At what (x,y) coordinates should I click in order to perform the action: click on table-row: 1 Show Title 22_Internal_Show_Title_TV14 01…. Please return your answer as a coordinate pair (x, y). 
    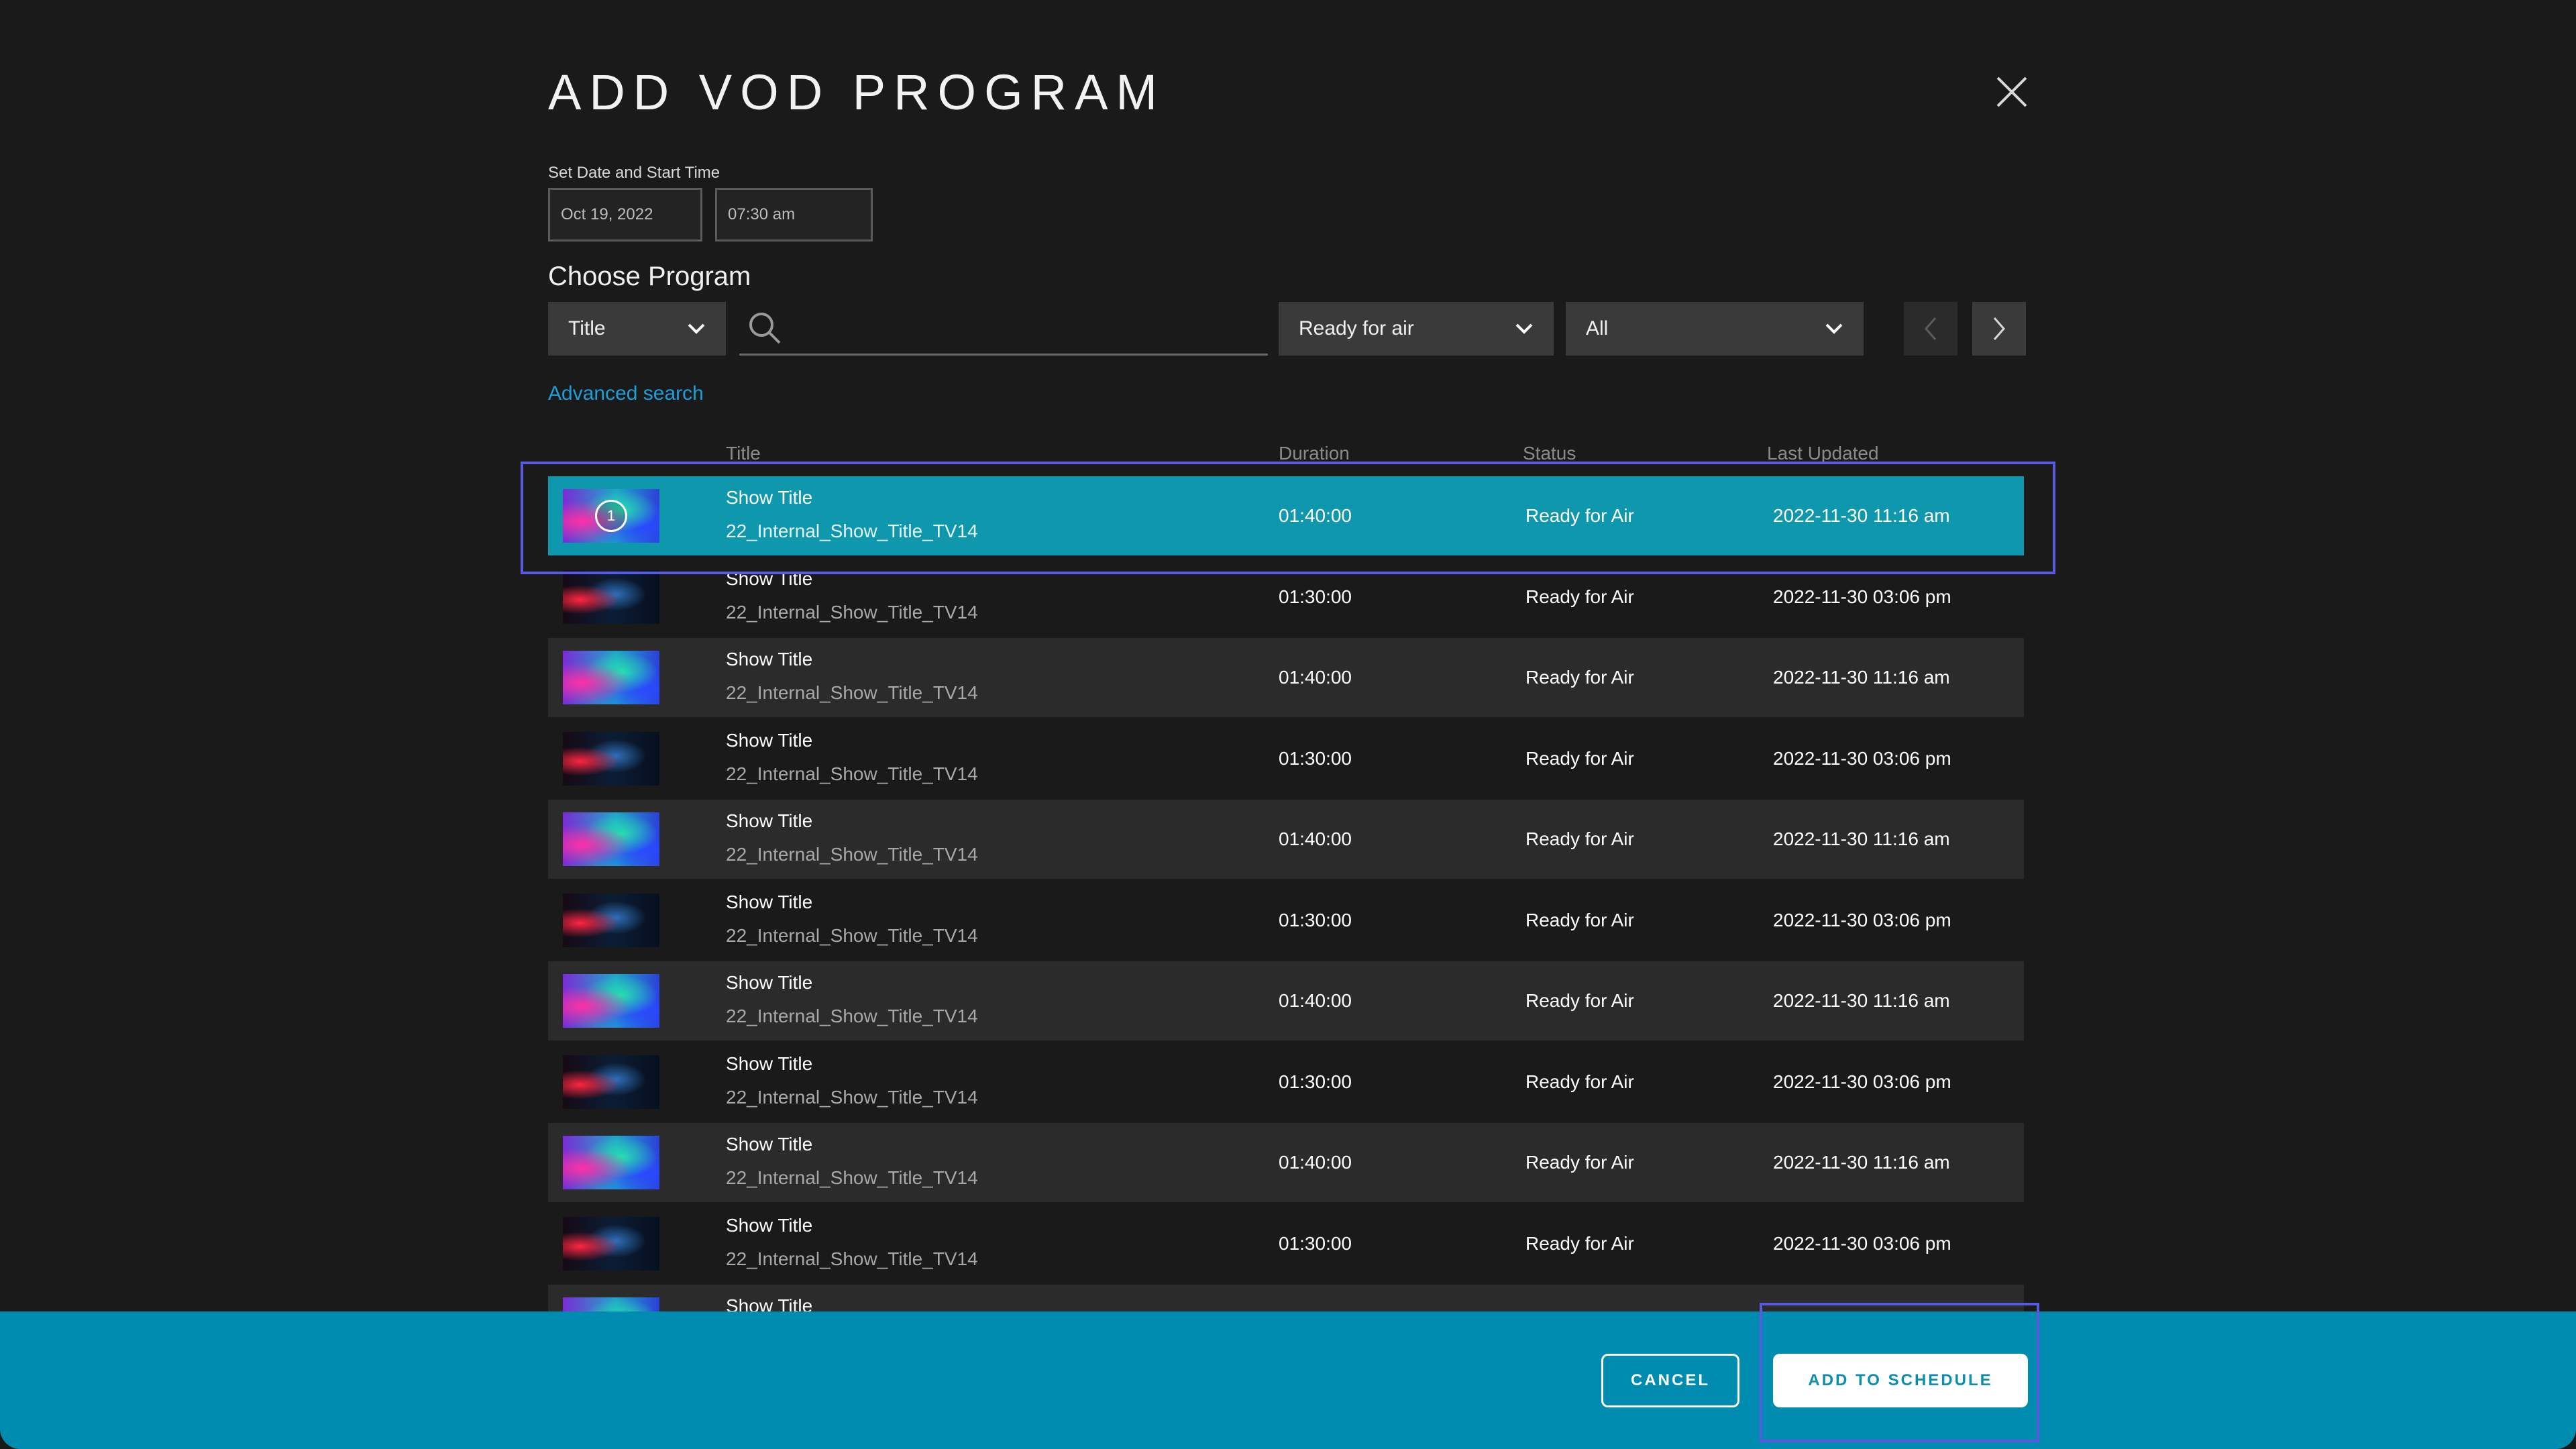
    Looking at the image, I should click on (1286, 515).